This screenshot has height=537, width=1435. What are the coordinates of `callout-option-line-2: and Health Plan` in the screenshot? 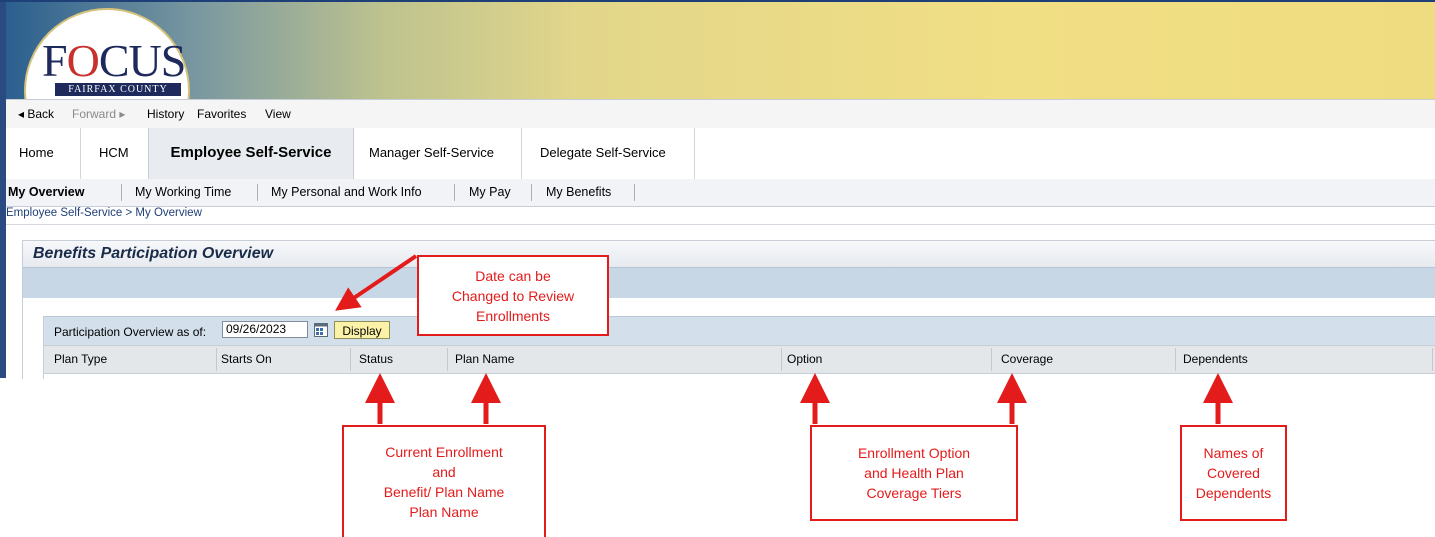 It's located at (914, 473).